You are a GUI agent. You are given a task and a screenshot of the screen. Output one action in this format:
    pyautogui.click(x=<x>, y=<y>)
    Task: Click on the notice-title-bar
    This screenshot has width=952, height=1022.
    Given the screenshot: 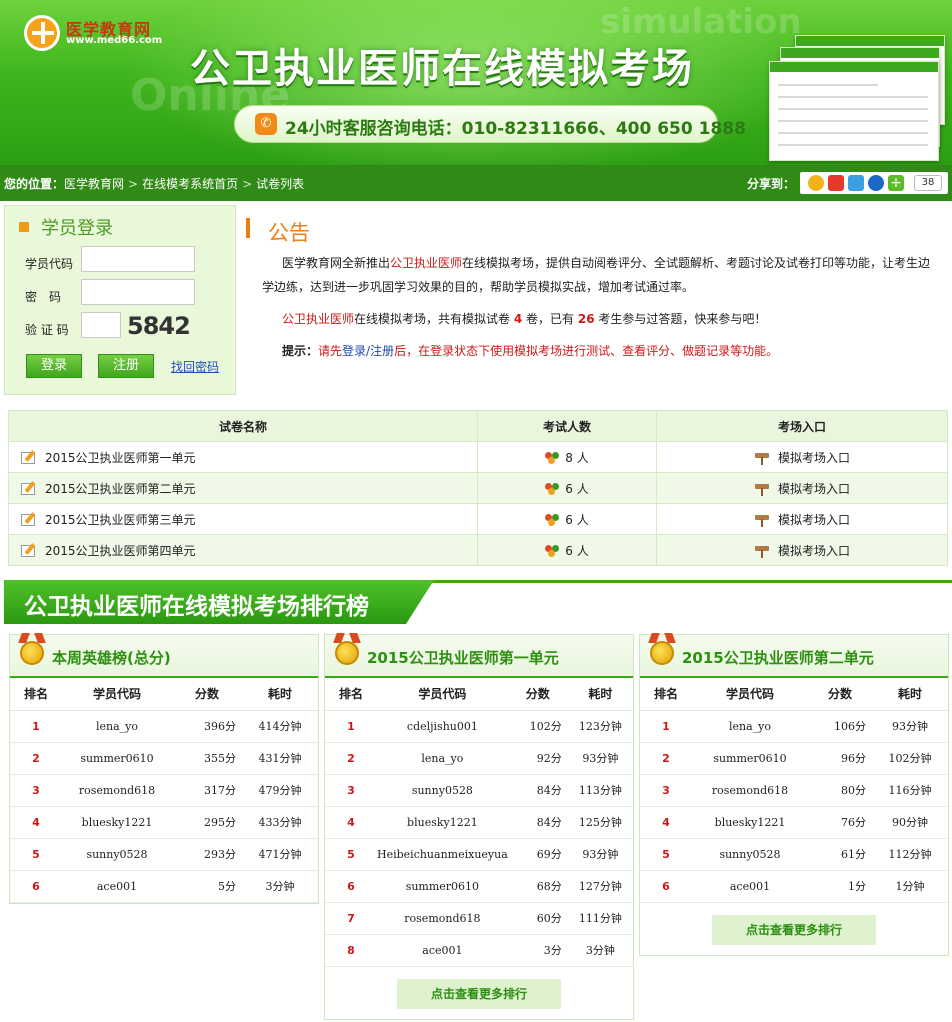 What is the action you would take?
    pyautogui.click(x=248, y=228)
    